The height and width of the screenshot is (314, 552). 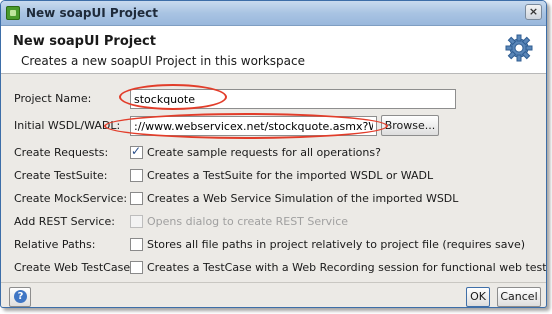 What do you see at coordinates (248, 221) in the screenshot?
I see `add-rest-service-text: Opens dialog to create REST Service` at bounding box center [248, 221].